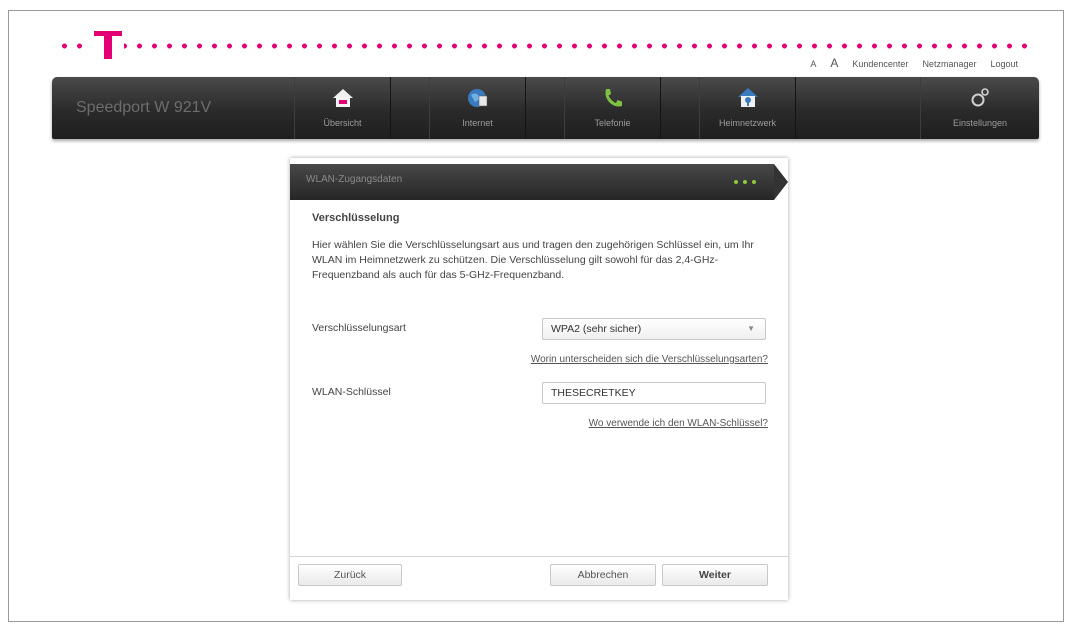 Image resolution: width=1076 pixels, height=628 pixels. What do you see at coordinates (715, 575) in the screenshot?
I see `next-button: Weiter` at bounding box center [715, 575].